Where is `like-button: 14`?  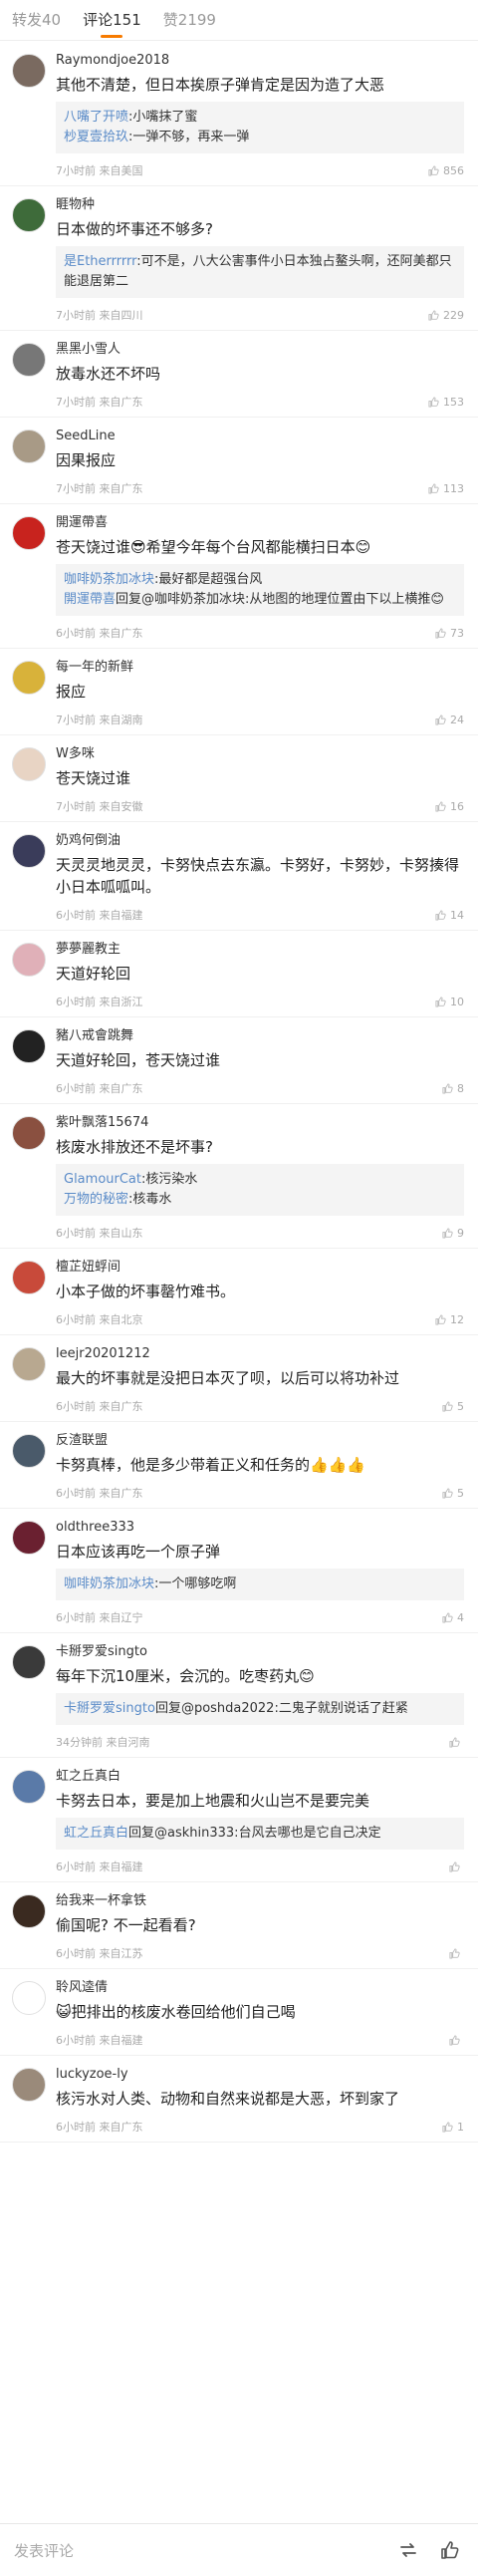 like-button: 14 is located at coordinates (449, 915).